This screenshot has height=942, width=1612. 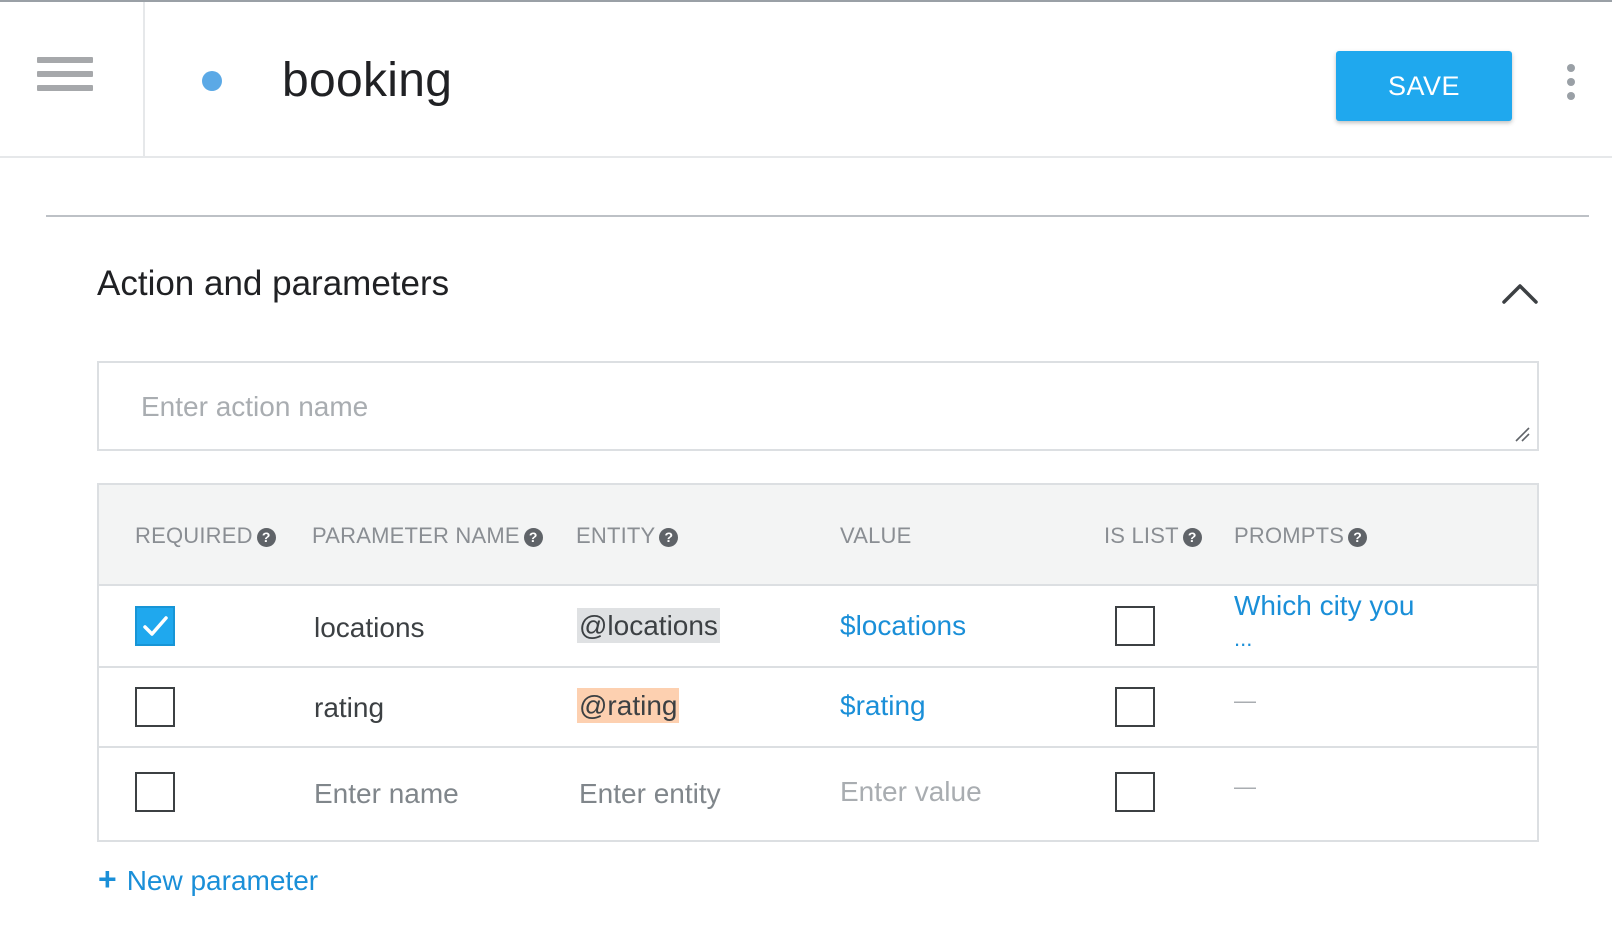 I want to click on section-divider, so click(x=817, y=216).